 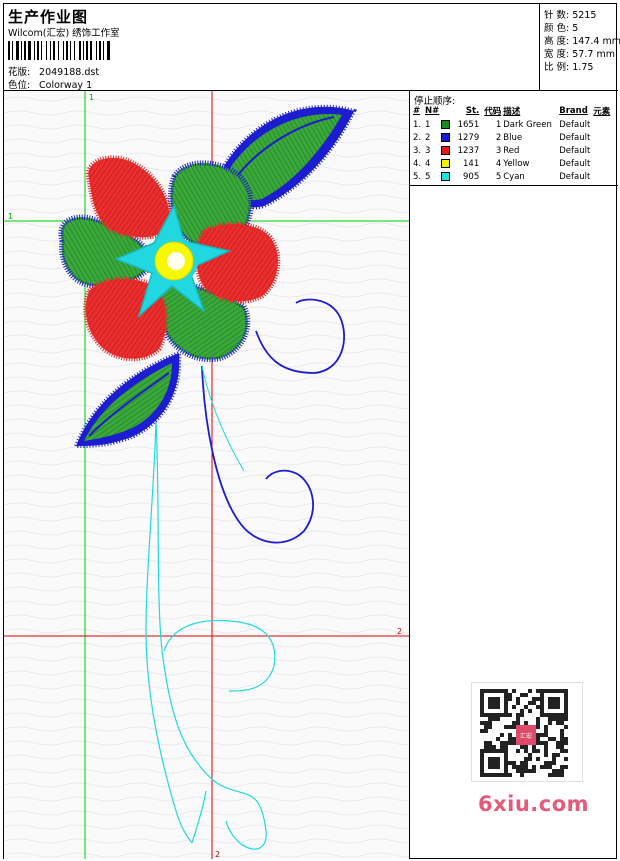 What do you see at coordinates (493, 112) in the screenshot?
I see `col-code: 代码` at bounding box center [493, 112].